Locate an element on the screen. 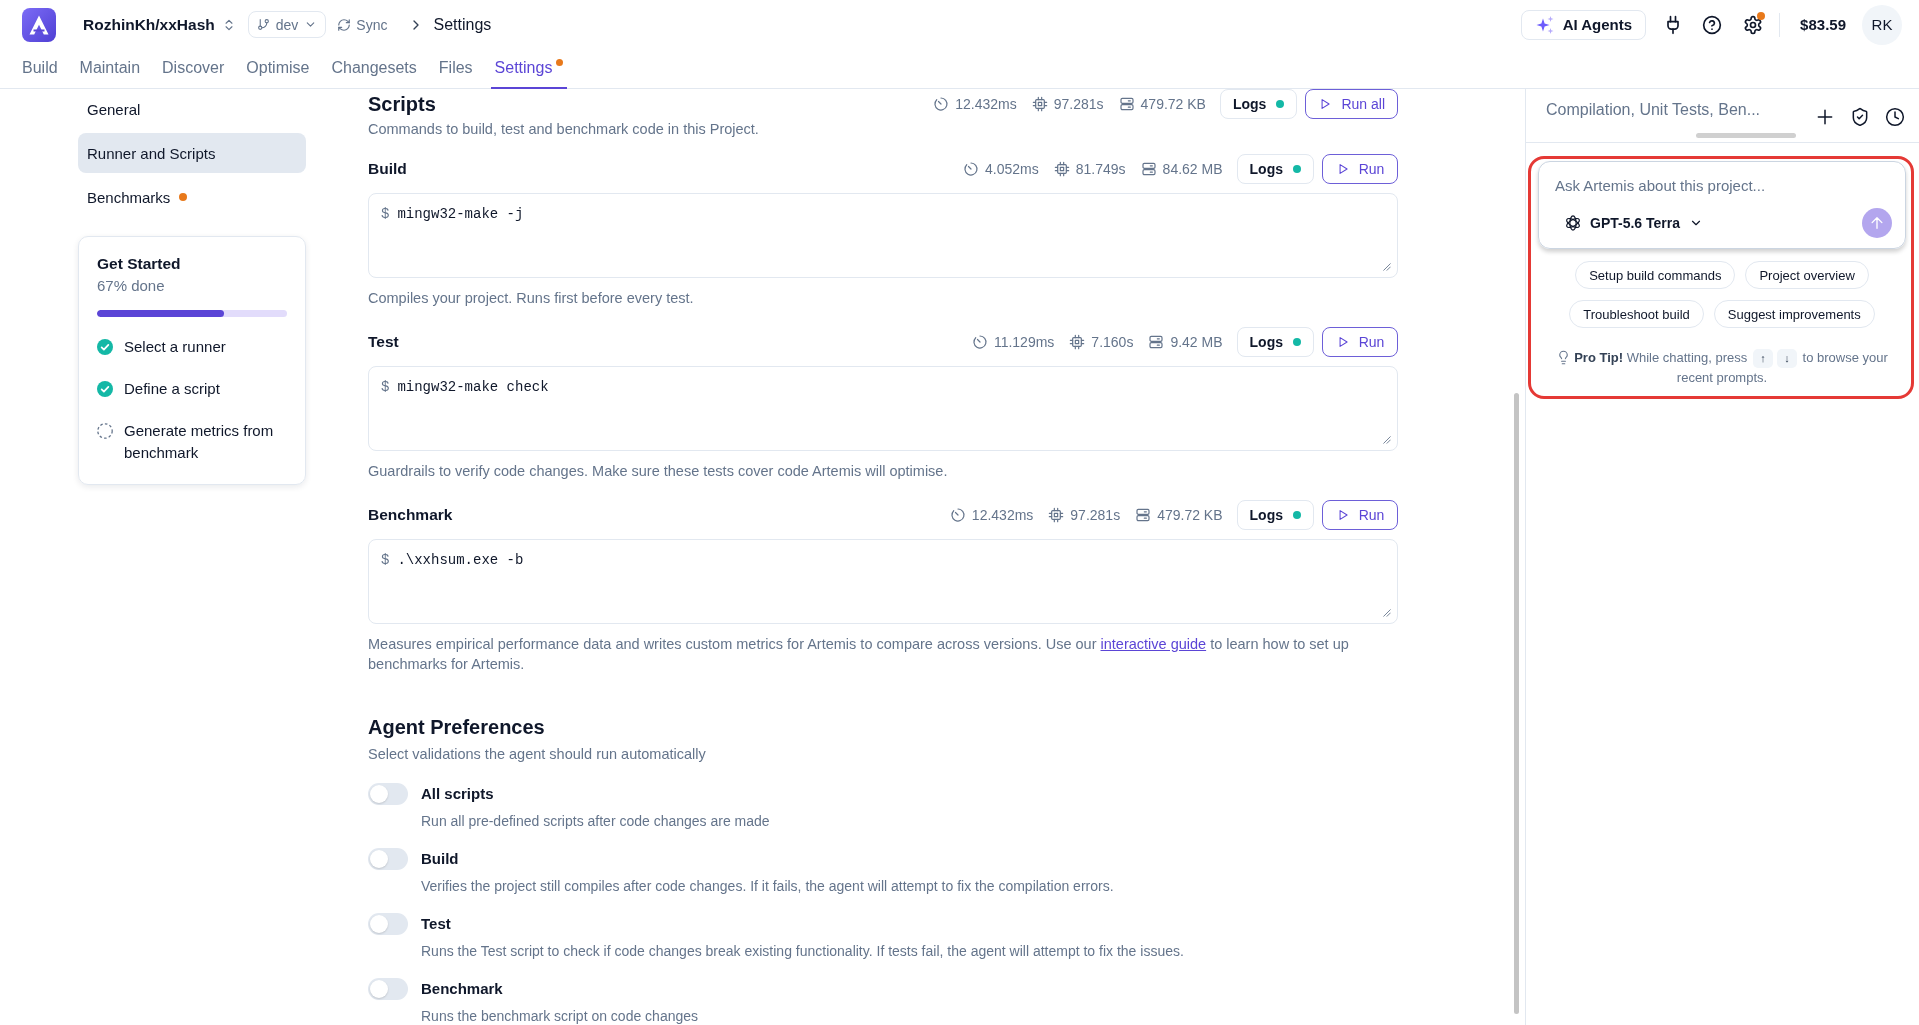  toggle-description: Verifies the project still compiles after code changes. If it fails, the agent will attempt to fix the compilation errors. is located at coordinates (768, 886).